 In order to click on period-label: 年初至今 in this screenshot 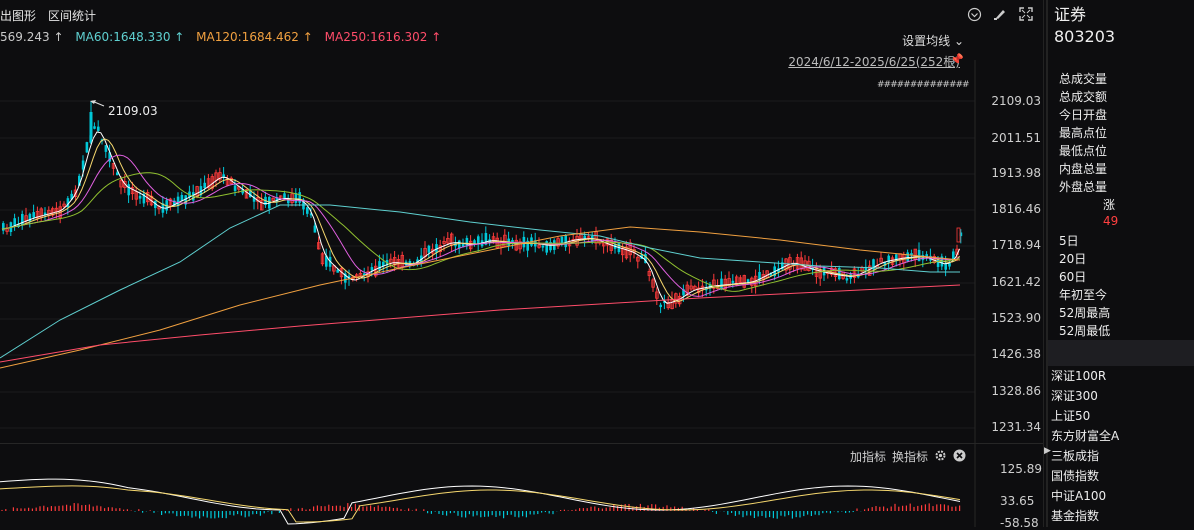, I will do `click(1083, 295)`.